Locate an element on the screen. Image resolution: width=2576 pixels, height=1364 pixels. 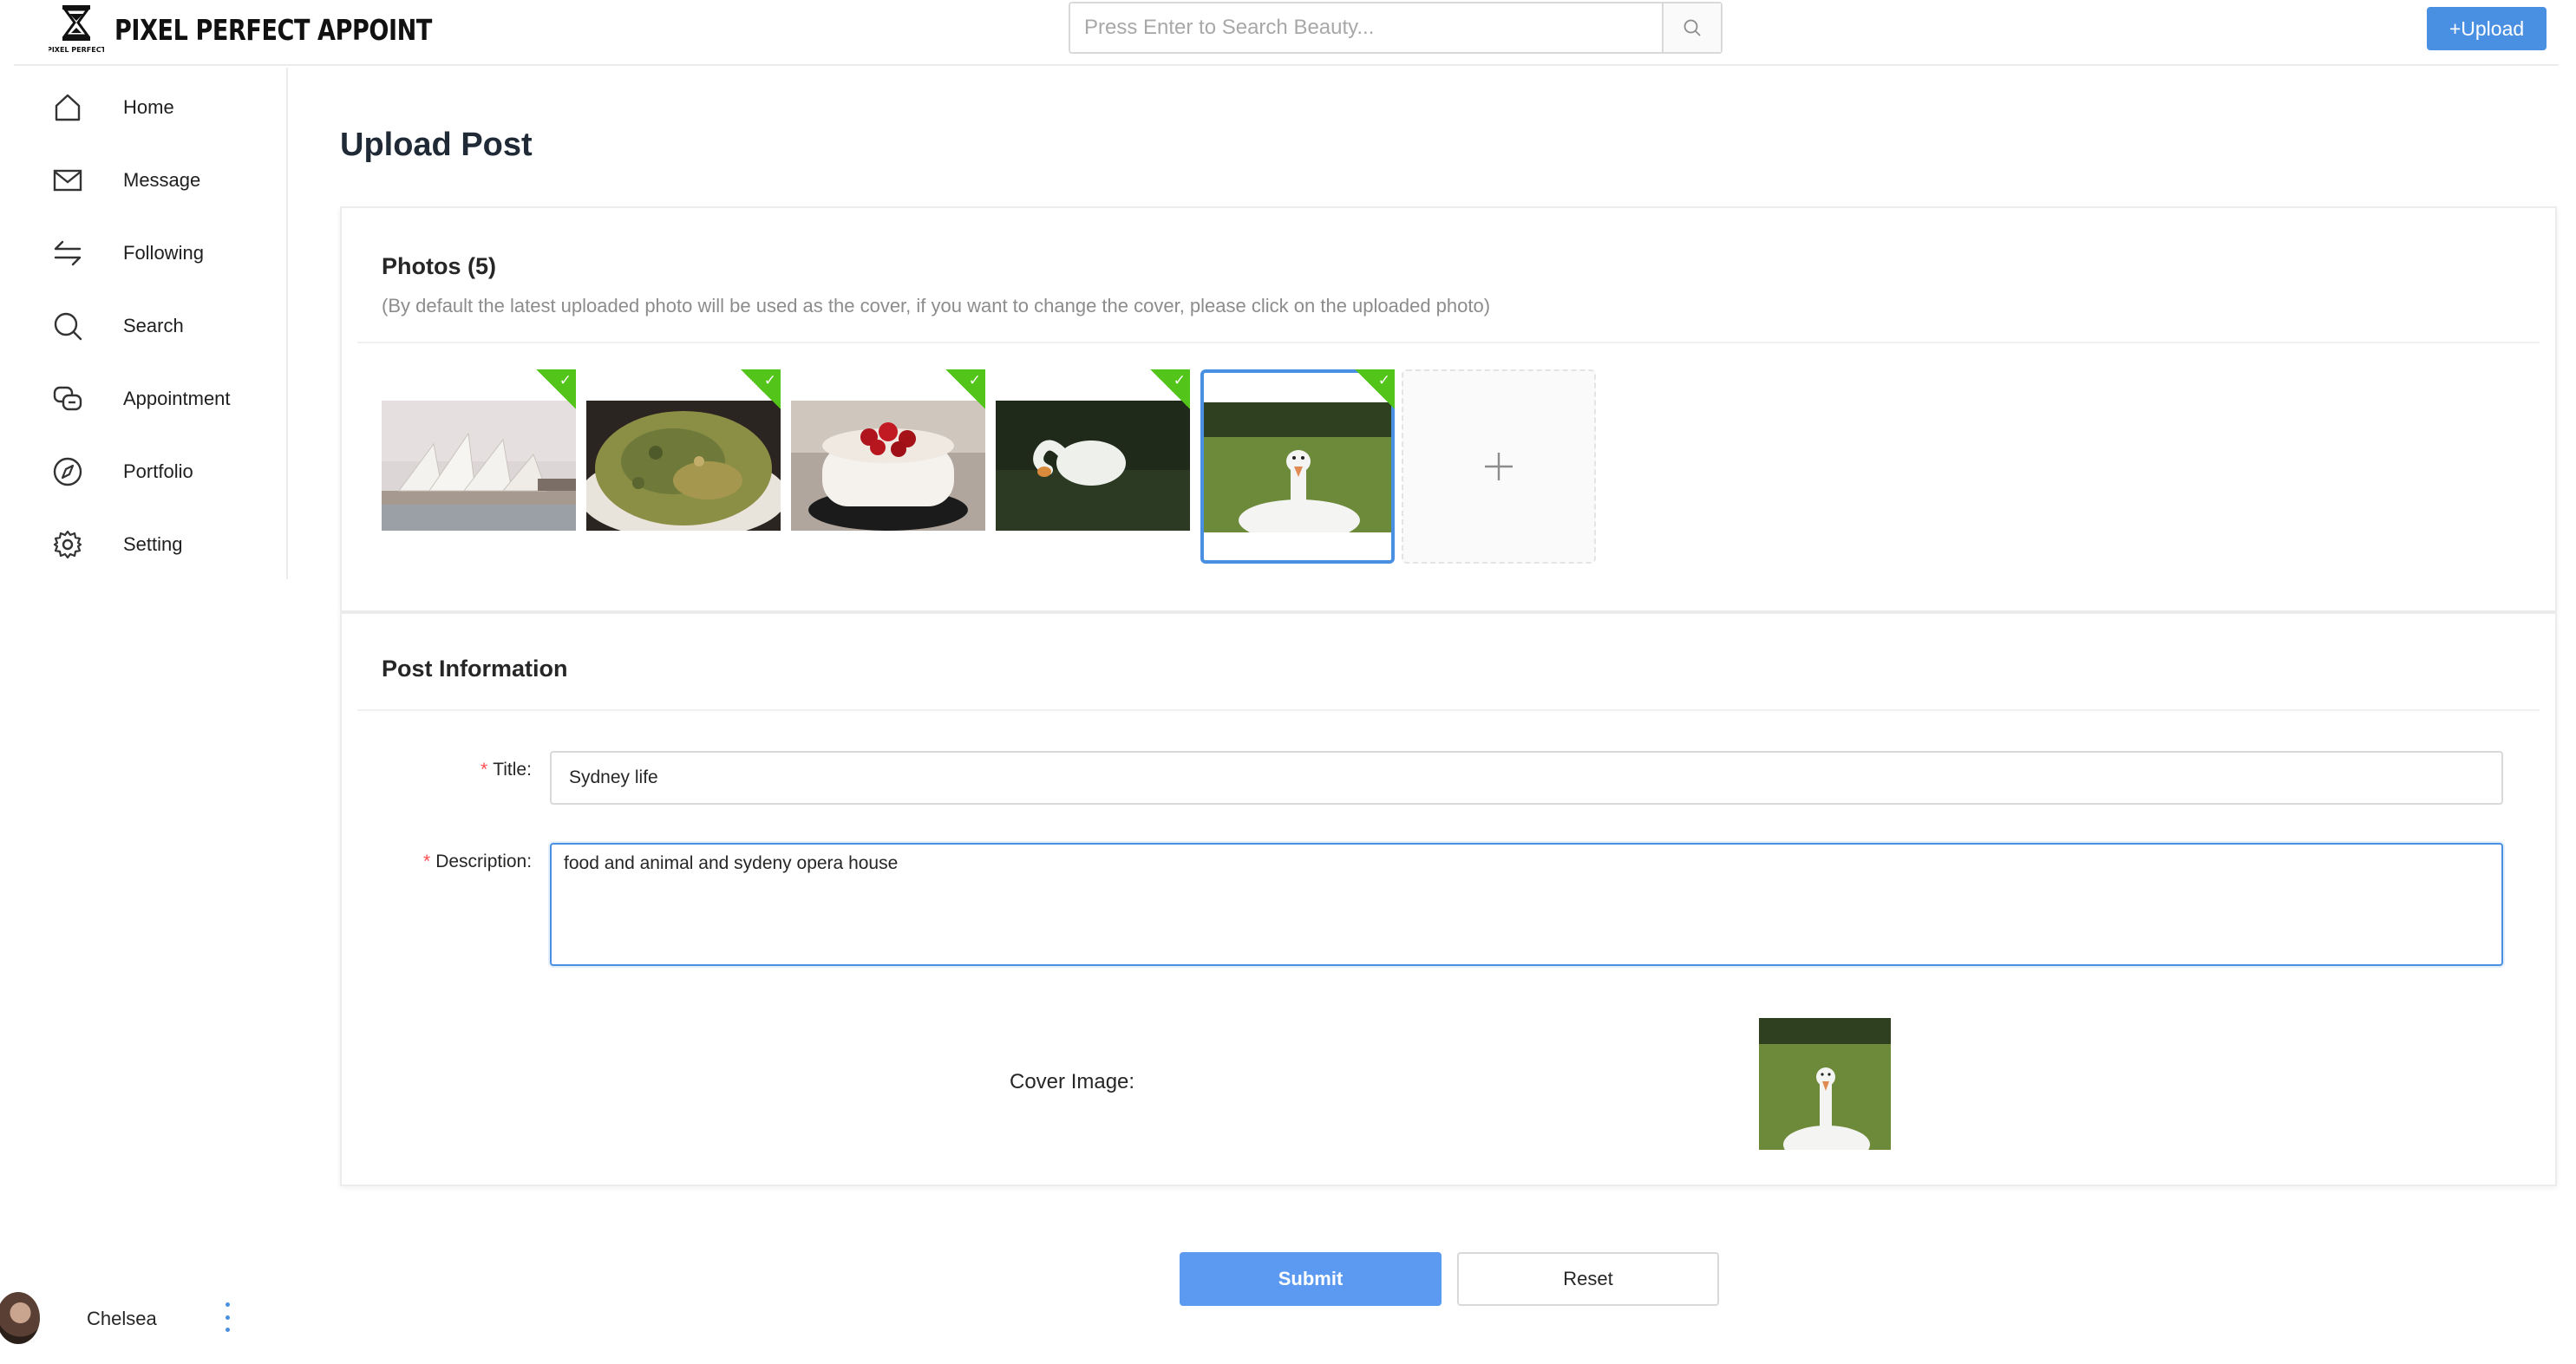
swap-icon is located at coordinates (68, 253).